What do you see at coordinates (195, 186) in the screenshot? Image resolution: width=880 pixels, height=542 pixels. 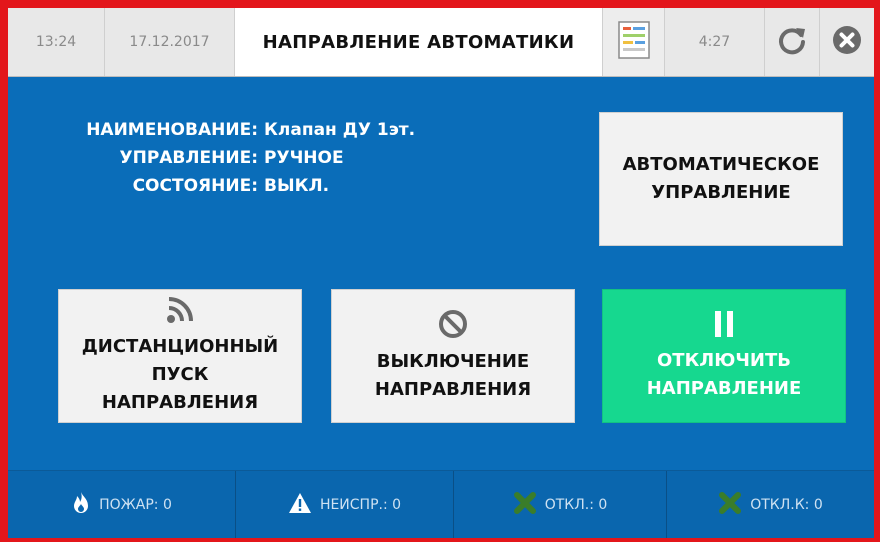 I see `state-label: СОСТОЯНИЕ:` at bounding box center [195, 186].